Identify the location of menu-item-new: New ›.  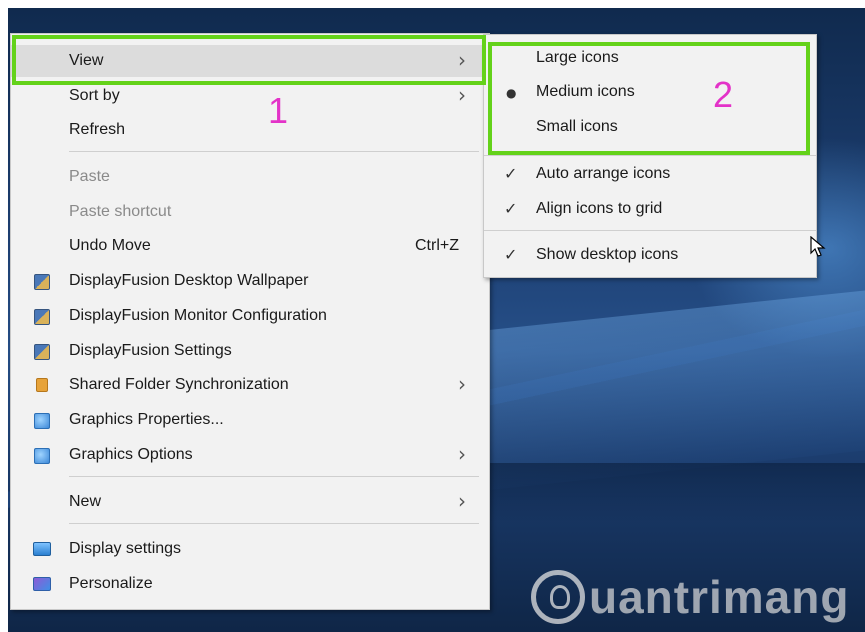
(250, 502).